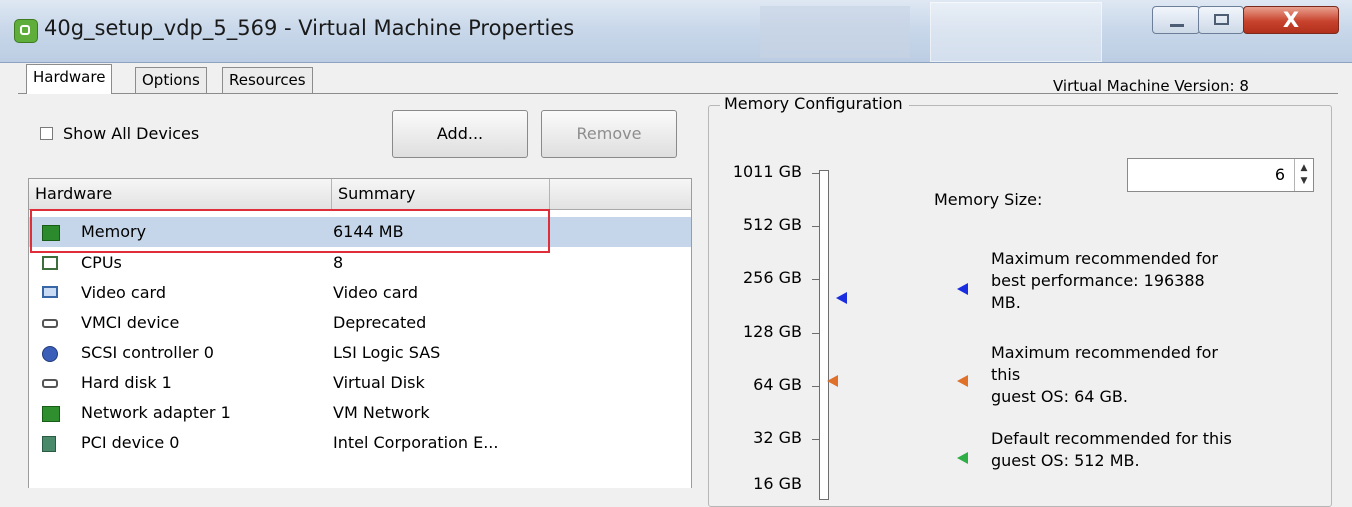 This screenshot has height=507, width=1352. What do you see at coordinates (26, 31) in the screenshot?
I see `vsphere-app-icon` at bounding box center [26, 31].